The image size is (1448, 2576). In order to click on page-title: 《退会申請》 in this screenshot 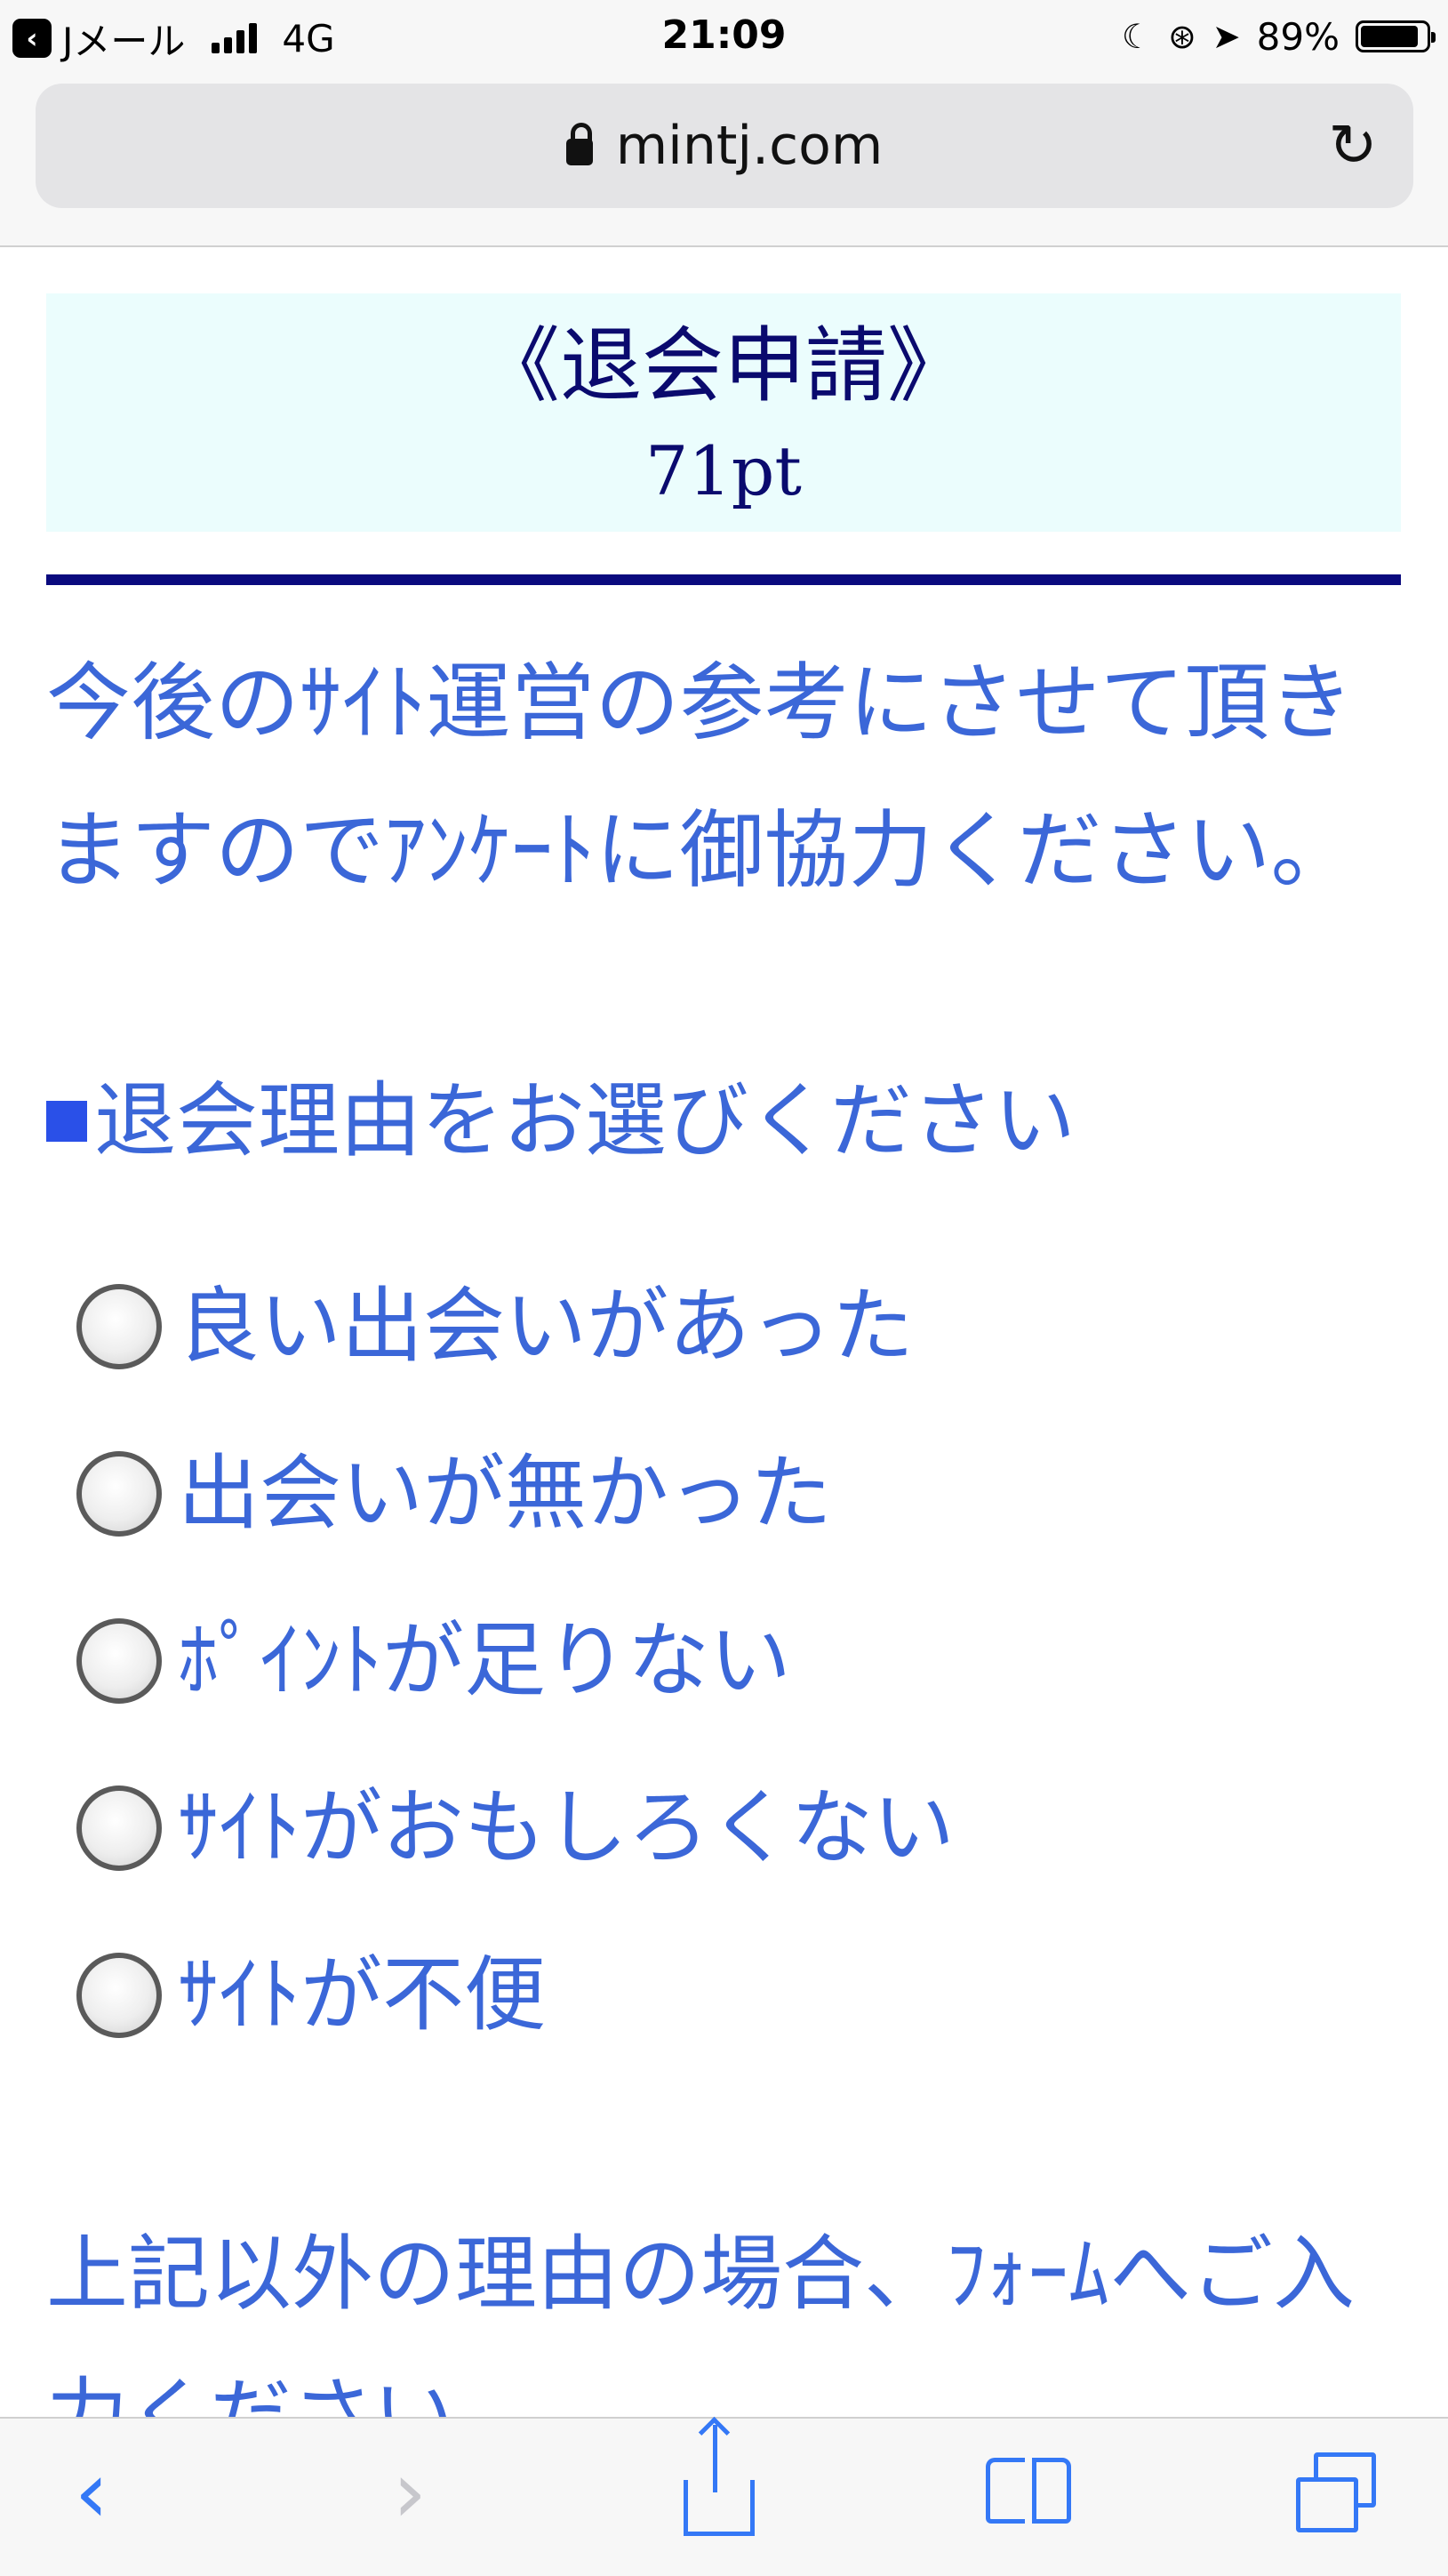, I will do `click(723, 365)`.